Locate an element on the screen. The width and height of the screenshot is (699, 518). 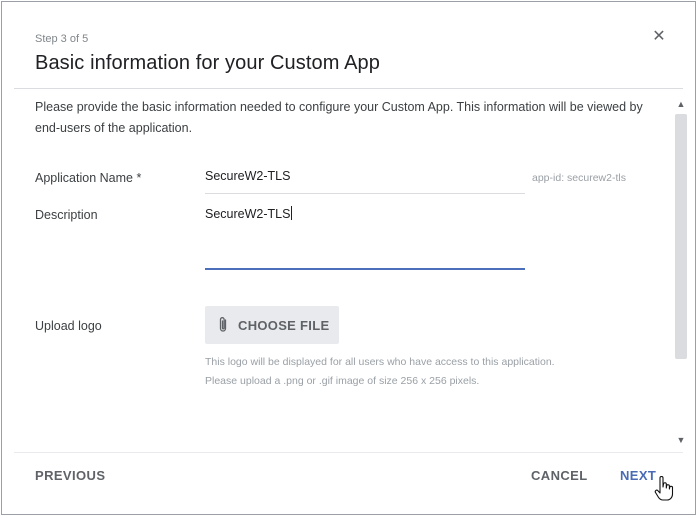
scroll-down-arrow-icon: ▼ is located at coordinates (681, 440).